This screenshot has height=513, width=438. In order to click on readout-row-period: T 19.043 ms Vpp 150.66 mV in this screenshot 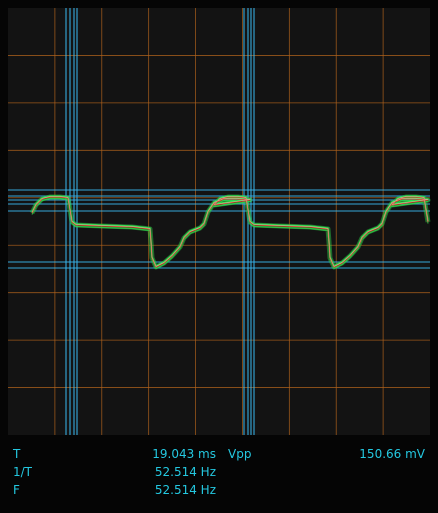, I will do `click(219, 456)`.